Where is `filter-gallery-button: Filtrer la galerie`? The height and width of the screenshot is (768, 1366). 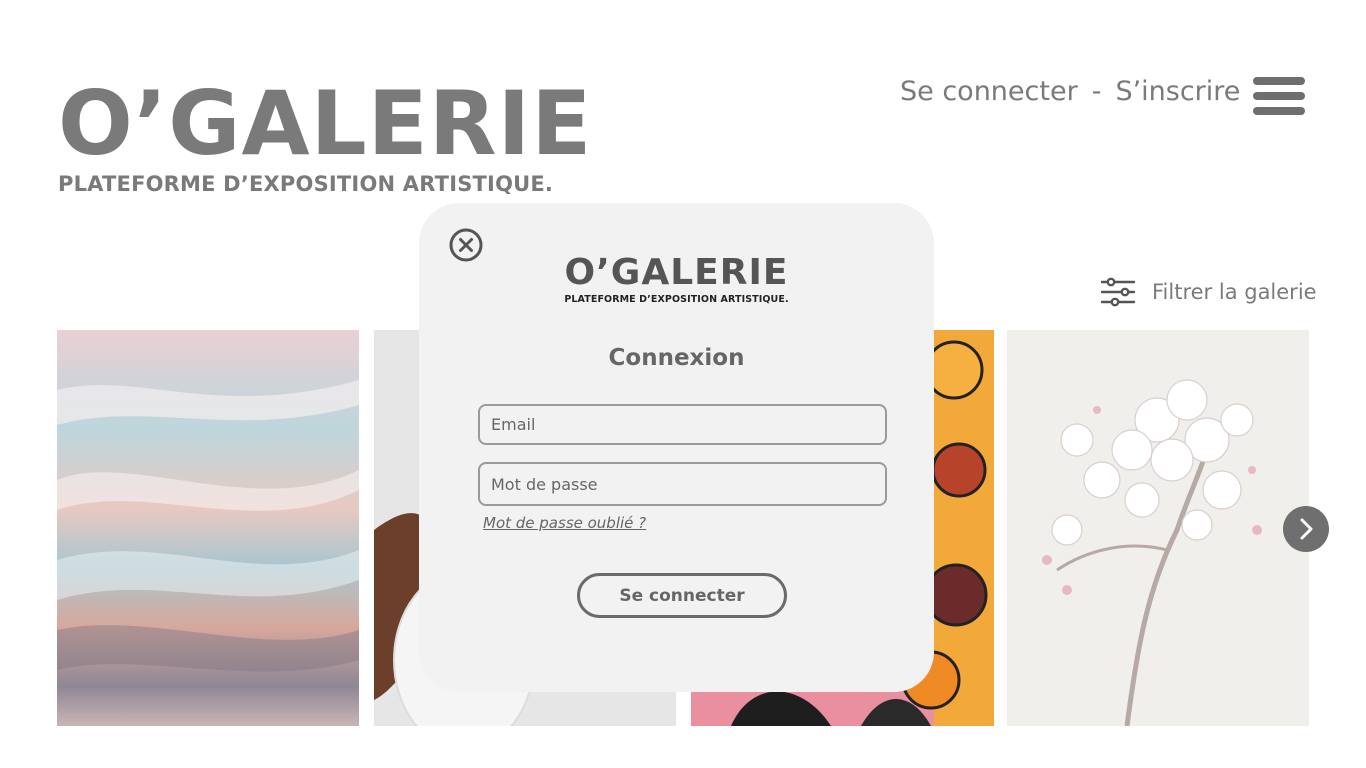
filter-gallery-button: Filtrer la galerie is located at coordinates (1208, 292).